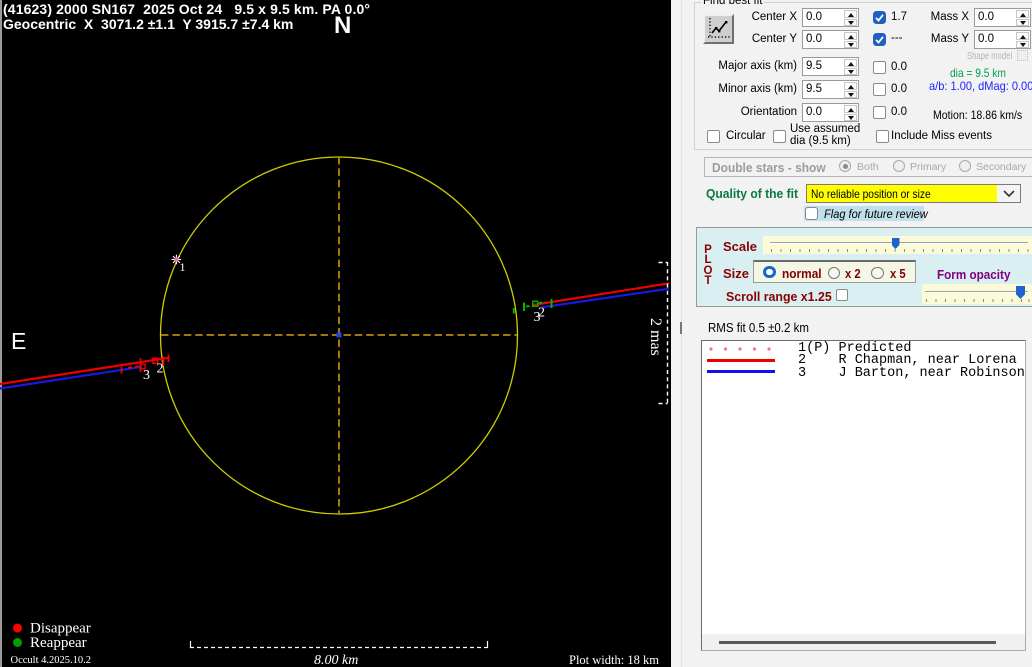 The height and width of the screenshot is (667, 1032). What do you see at coordinates (51, 660) in the screenshot?
I see `svg-text: Occult 4.2025.10.2` at bounding box center [51, 660].